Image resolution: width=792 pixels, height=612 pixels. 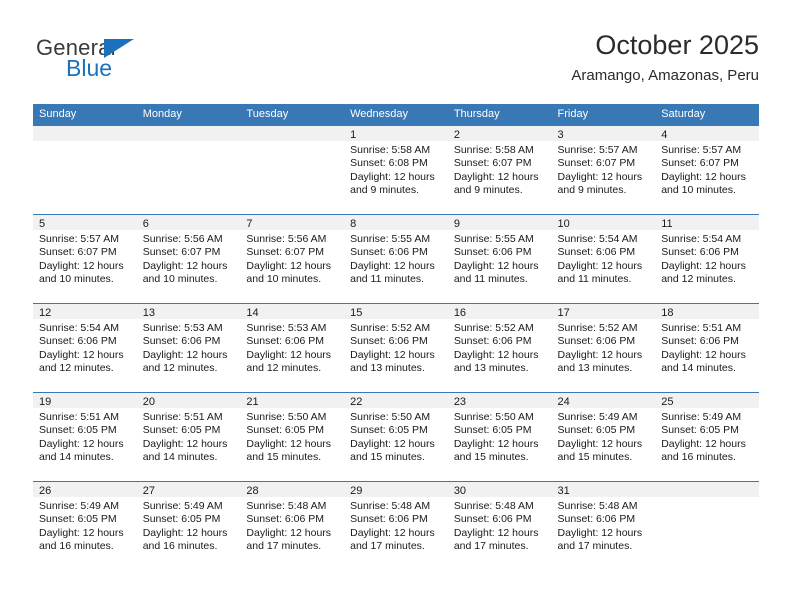 I want to click on title-block: October 2025 Aramango, Amazonas, Peru, so click(x=665, y=57).